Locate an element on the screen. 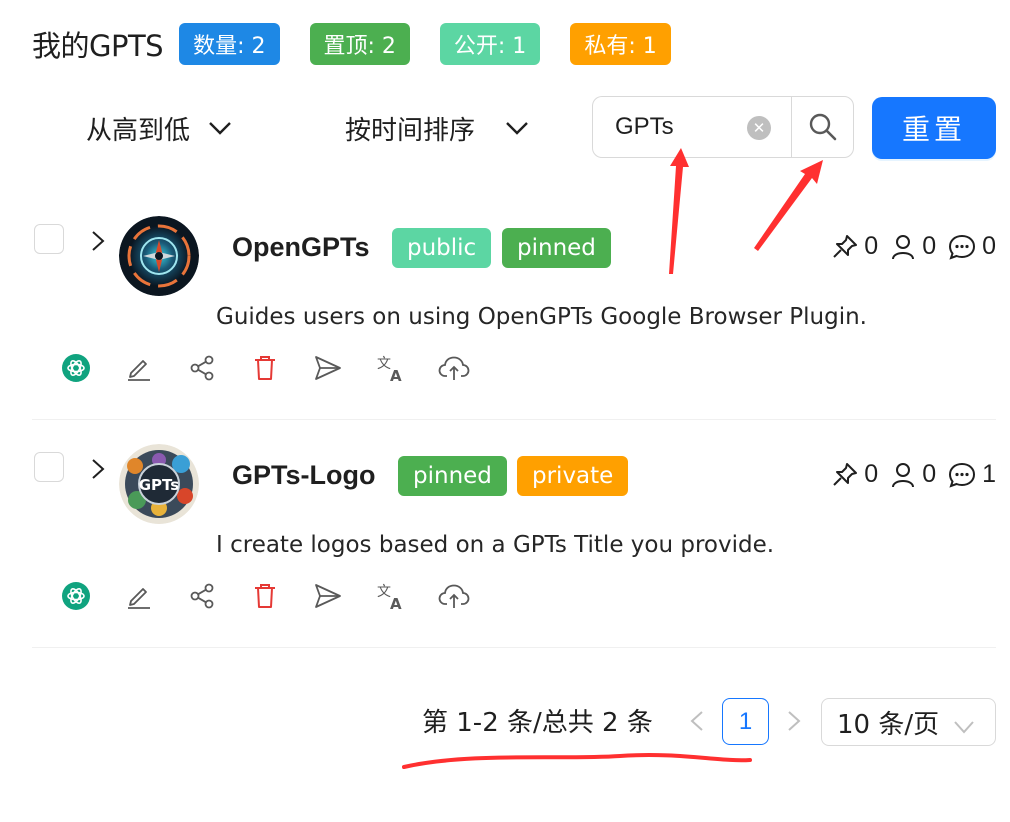  pagination: 第 1-2 条/总共 2 条 1 10 条/页 is located at coordinates (505, 722).